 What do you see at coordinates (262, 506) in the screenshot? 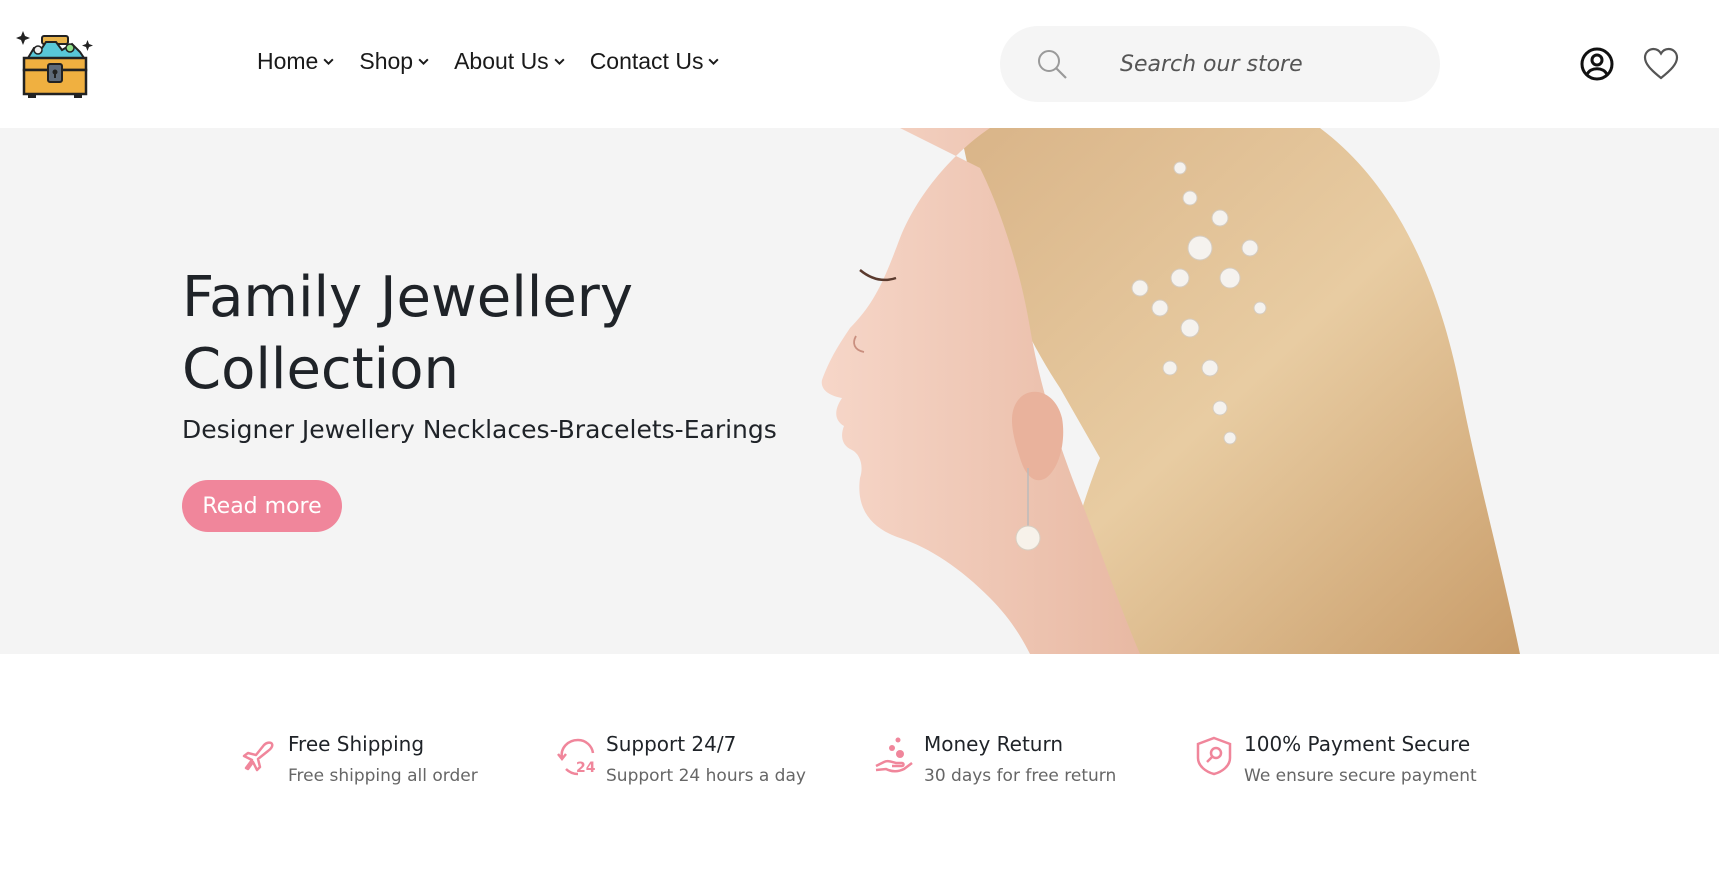
I see `read-more-button: Read more` at bounding box center [262, 506].